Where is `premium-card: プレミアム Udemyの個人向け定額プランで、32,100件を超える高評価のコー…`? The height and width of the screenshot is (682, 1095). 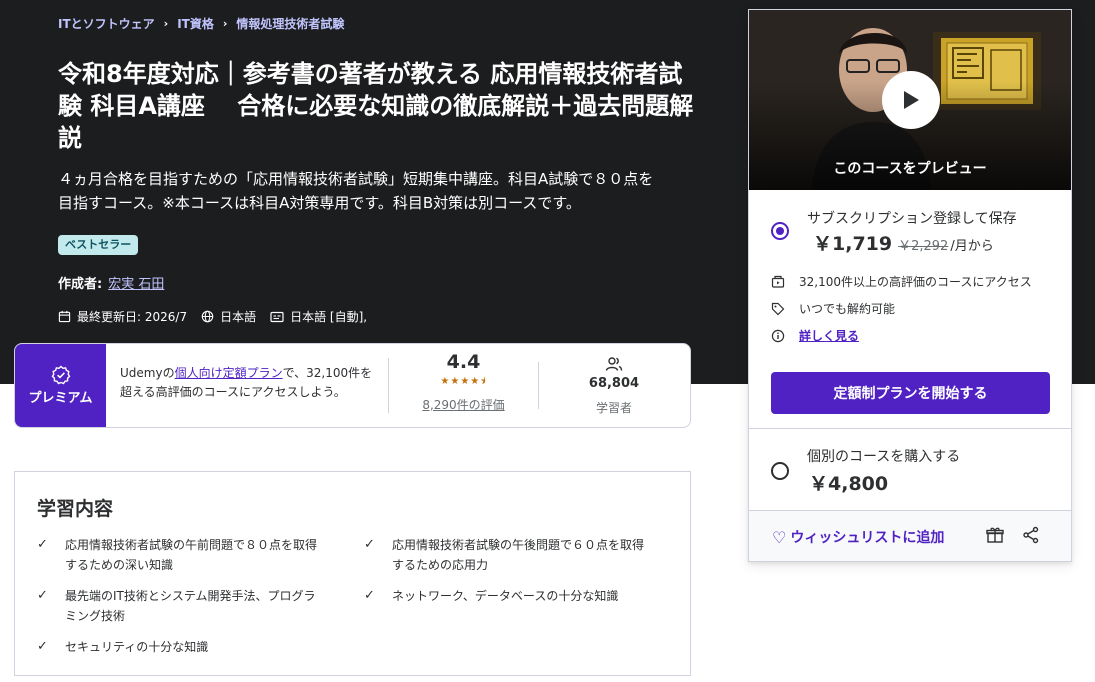
premium-card: プレミアム Udemyの個人向け定額プランで、32,100件を超える高評価のコー… is located at coordinates (352, 385).